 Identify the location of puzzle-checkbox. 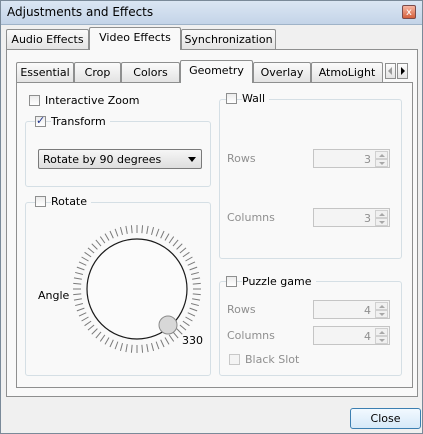
(231, 281).